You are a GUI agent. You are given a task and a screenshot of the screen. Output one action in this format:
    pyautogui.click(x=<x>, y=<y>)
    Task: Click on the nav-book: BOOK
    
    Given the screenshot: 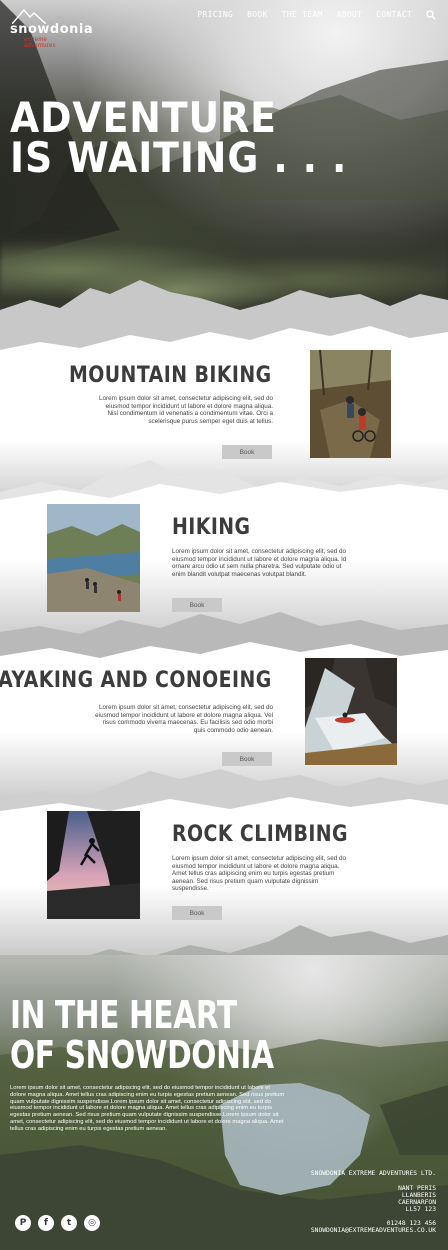 What is the action you would take?
    pyautogui.click(x=257, y=15)
    